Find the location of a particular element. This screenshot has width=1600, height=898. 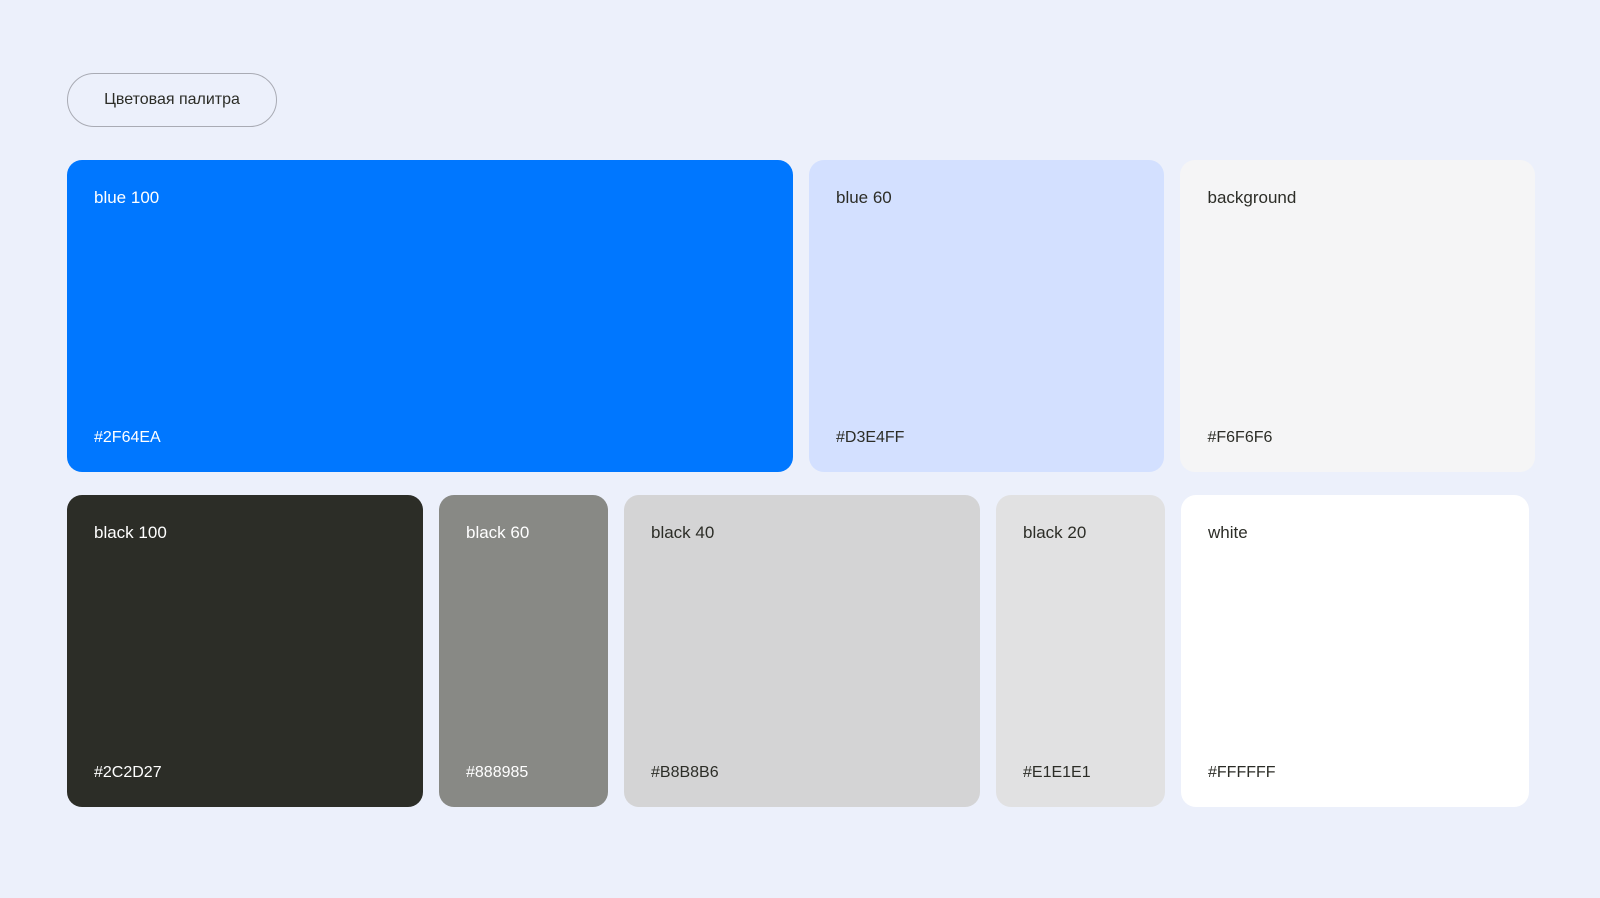

swatch-name: black 100 is located at coordinates (130, 532).